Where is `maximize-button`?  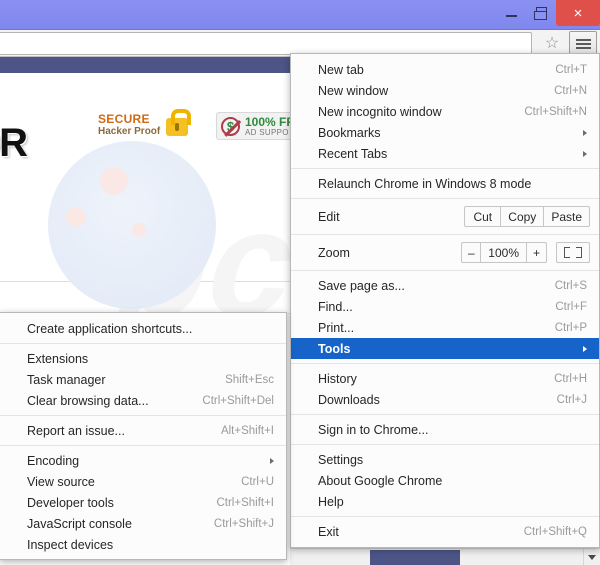
maximize-button is located at coordinates (541, 12).